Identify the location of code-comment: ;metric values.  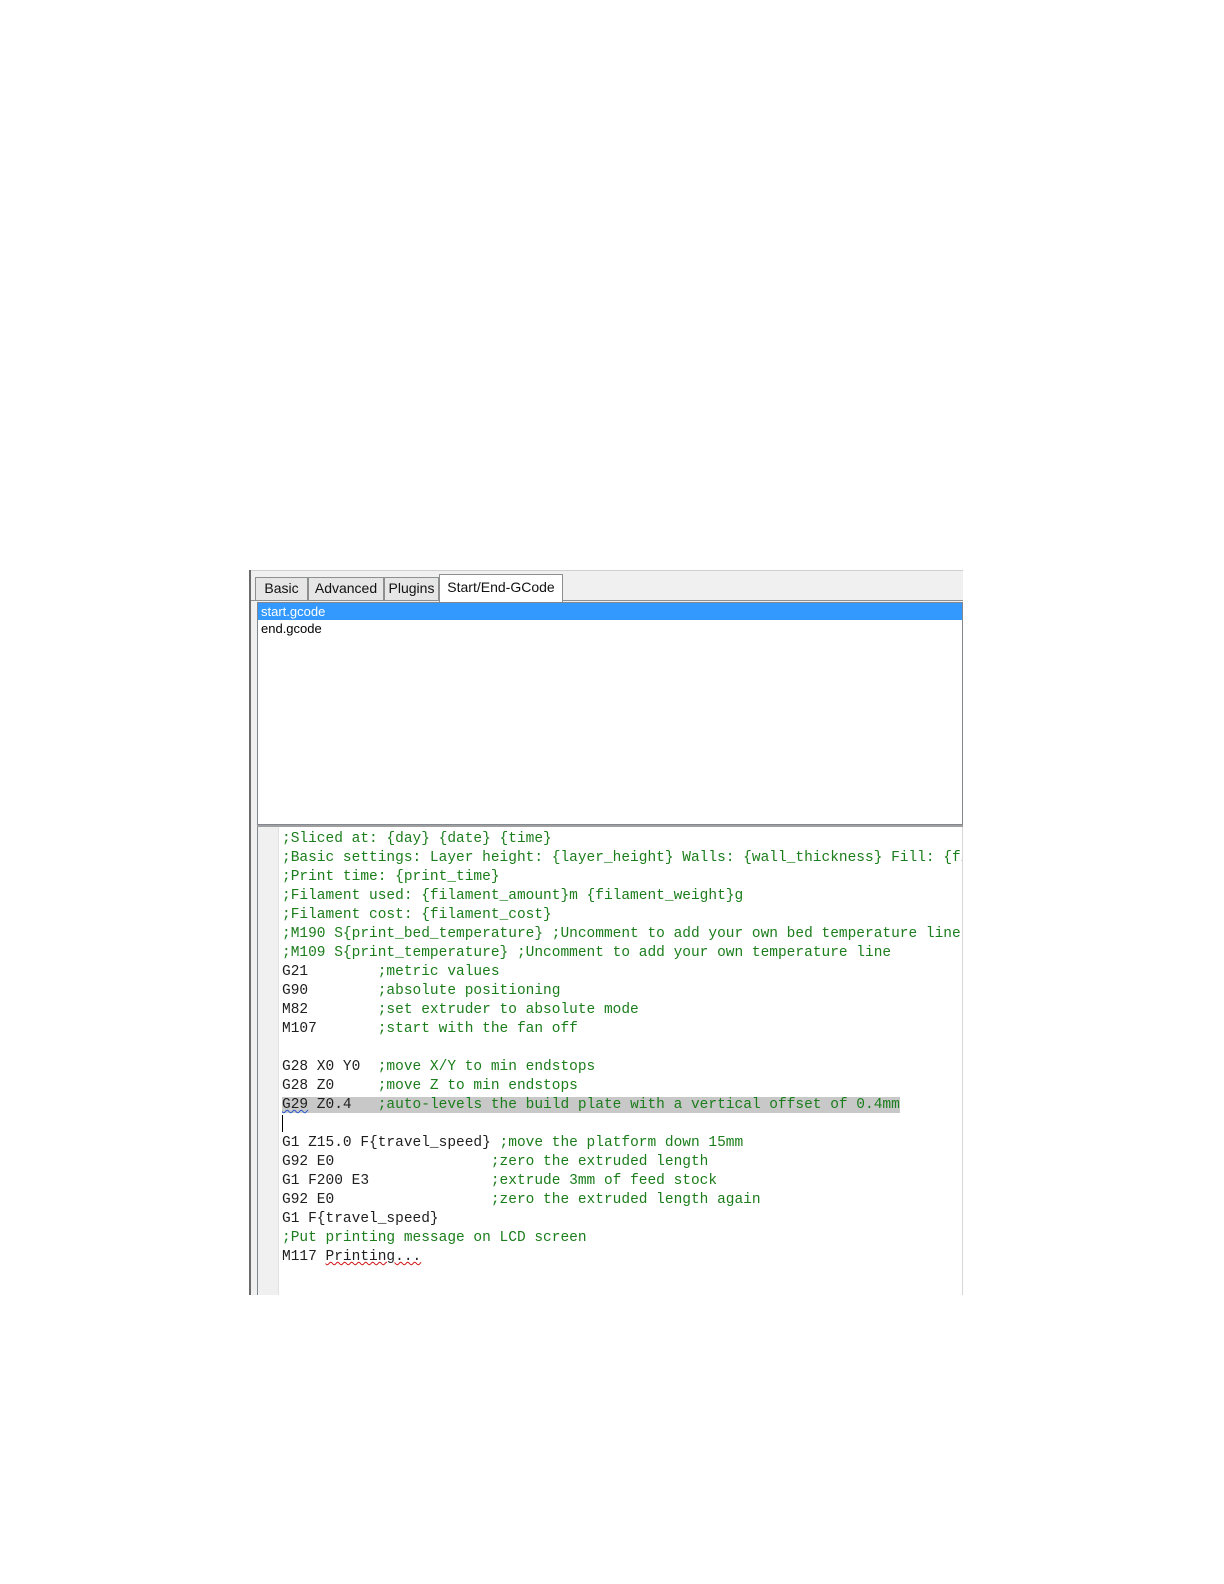
(438, 972).